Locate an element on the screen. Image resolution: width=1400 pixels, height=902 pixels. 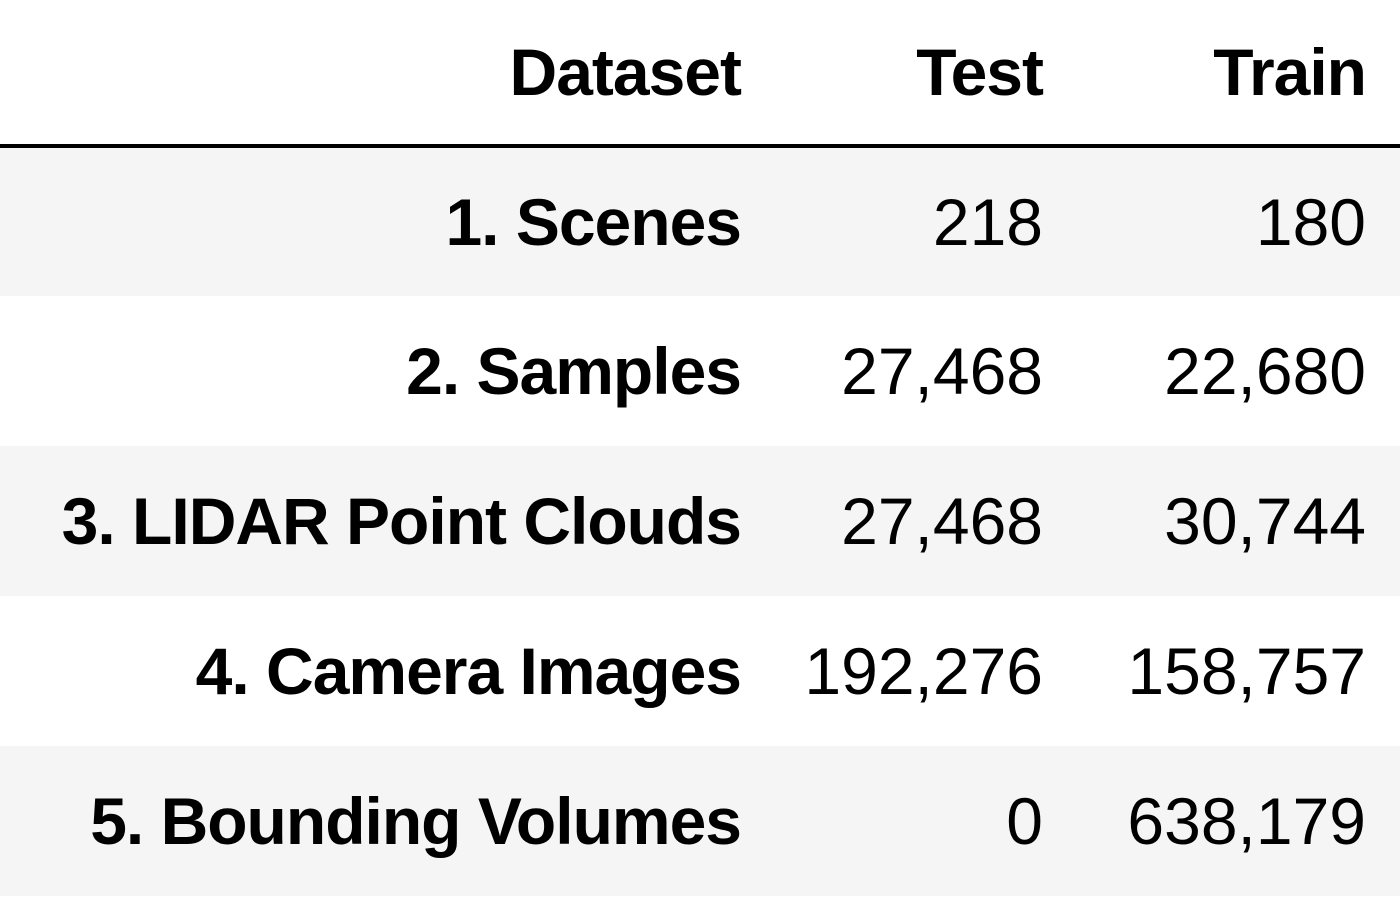
test-value: 0 is located at coordinates (921, 821).